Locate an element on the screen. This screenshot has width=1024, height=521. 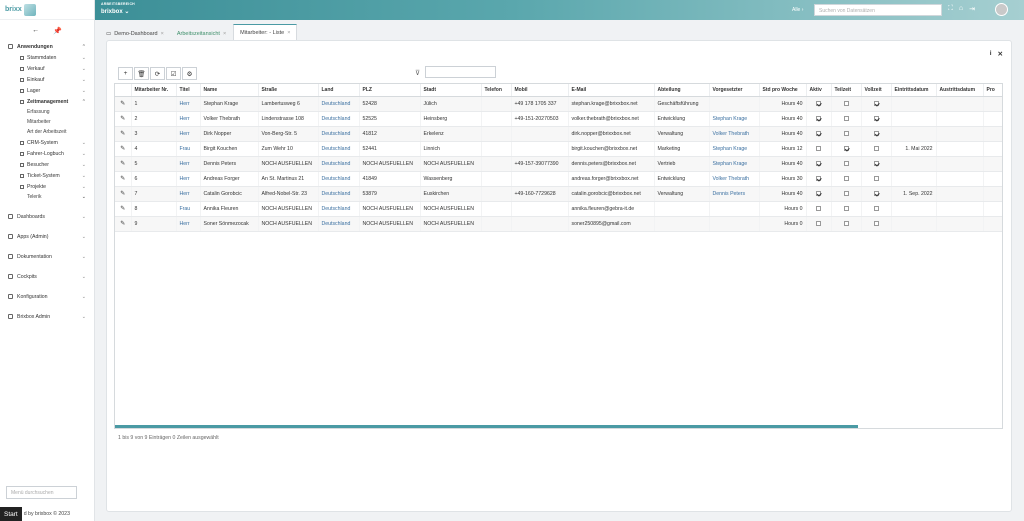
filter-input is located at coordinates (460, 72).